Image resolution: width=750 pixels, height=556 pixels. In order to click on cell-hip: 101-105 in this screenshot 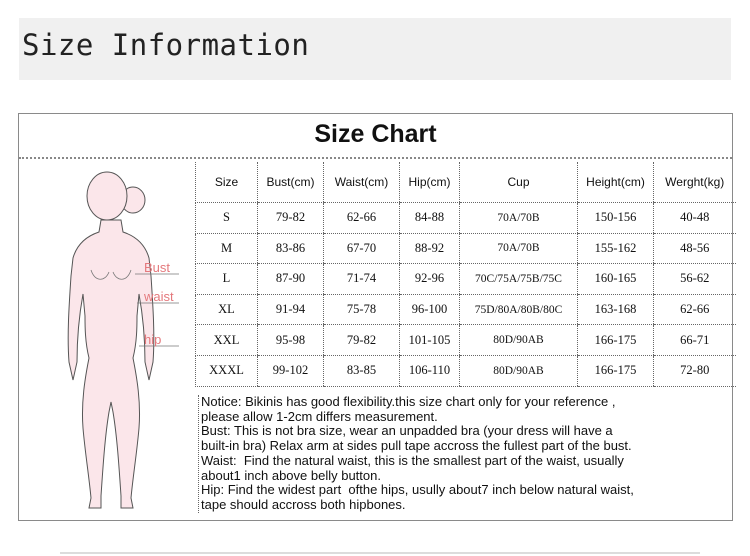, I will do `click(429, 340)`.